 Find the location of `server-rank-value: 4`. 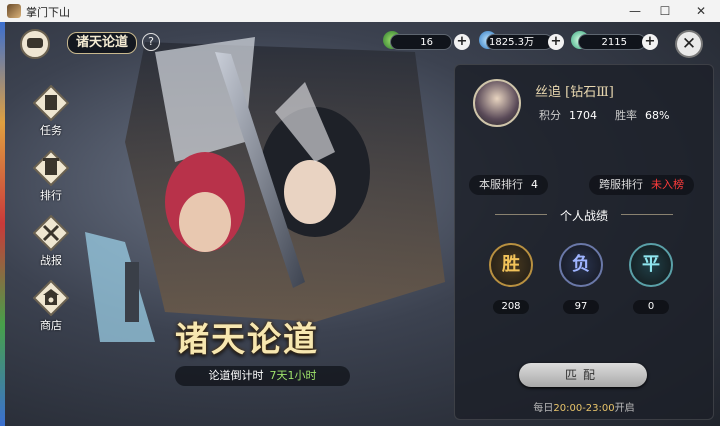

server-rank-value: 4 is located at coordinates (534, 184).